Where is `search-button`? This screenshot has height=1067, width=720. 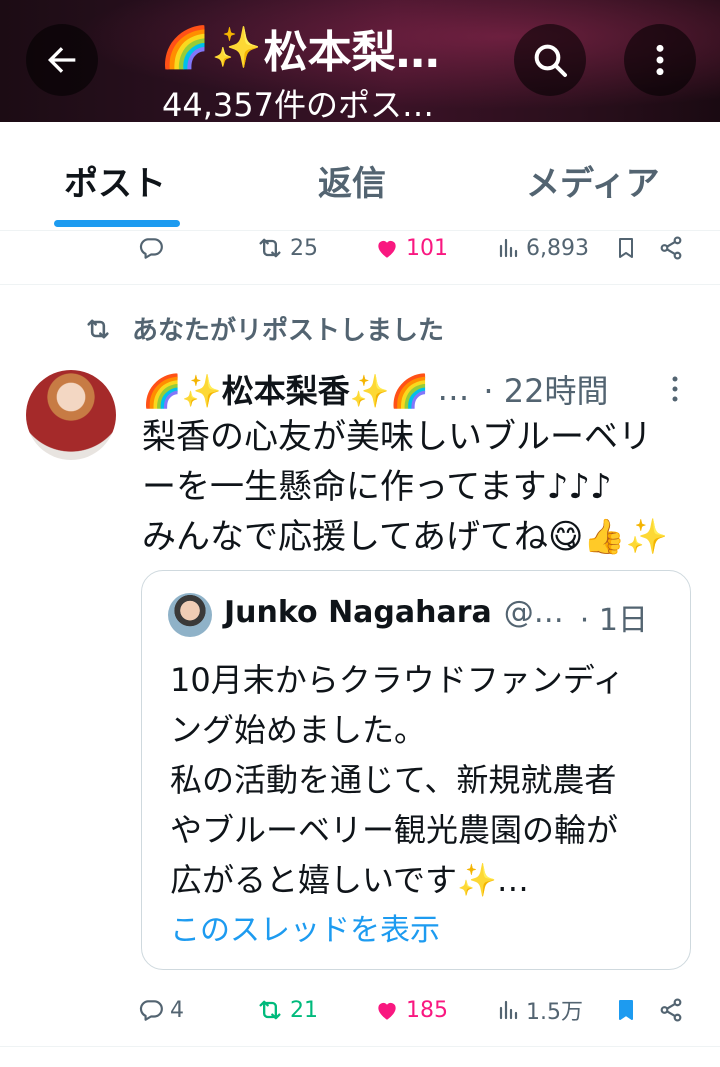
search-button is located at coordinates (550, 60).